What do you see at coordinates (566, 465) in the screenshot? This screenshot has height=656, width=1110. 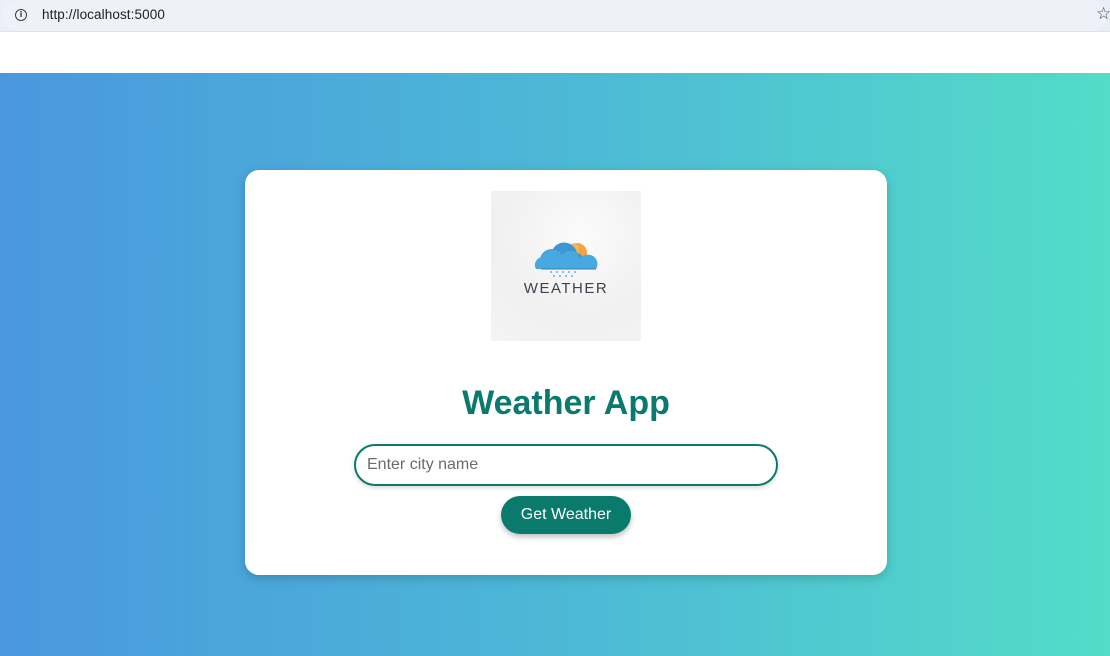 I see `city-search-input` at bounding box center [566, 465].